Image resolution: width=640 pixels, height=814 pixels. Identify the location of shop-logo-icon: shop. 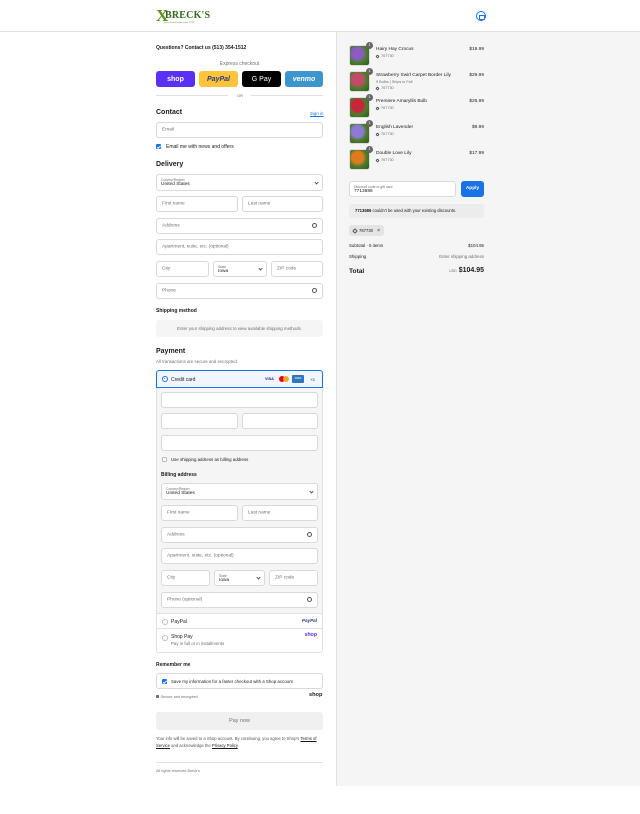
(316, 695).